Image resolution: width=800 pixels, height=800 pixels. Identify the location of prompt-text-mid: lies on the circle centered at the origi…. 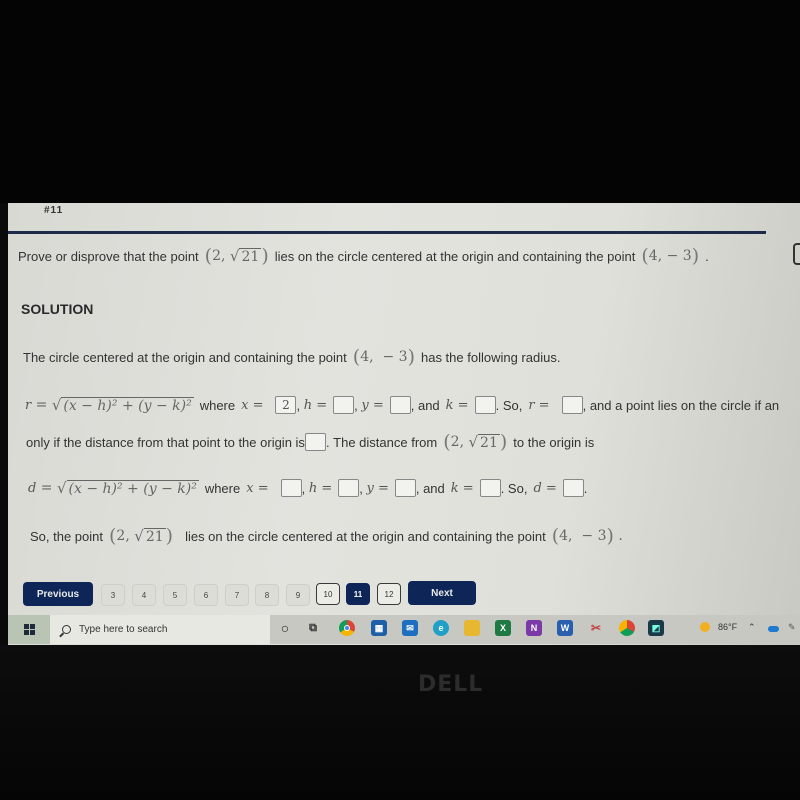
(455, 256).